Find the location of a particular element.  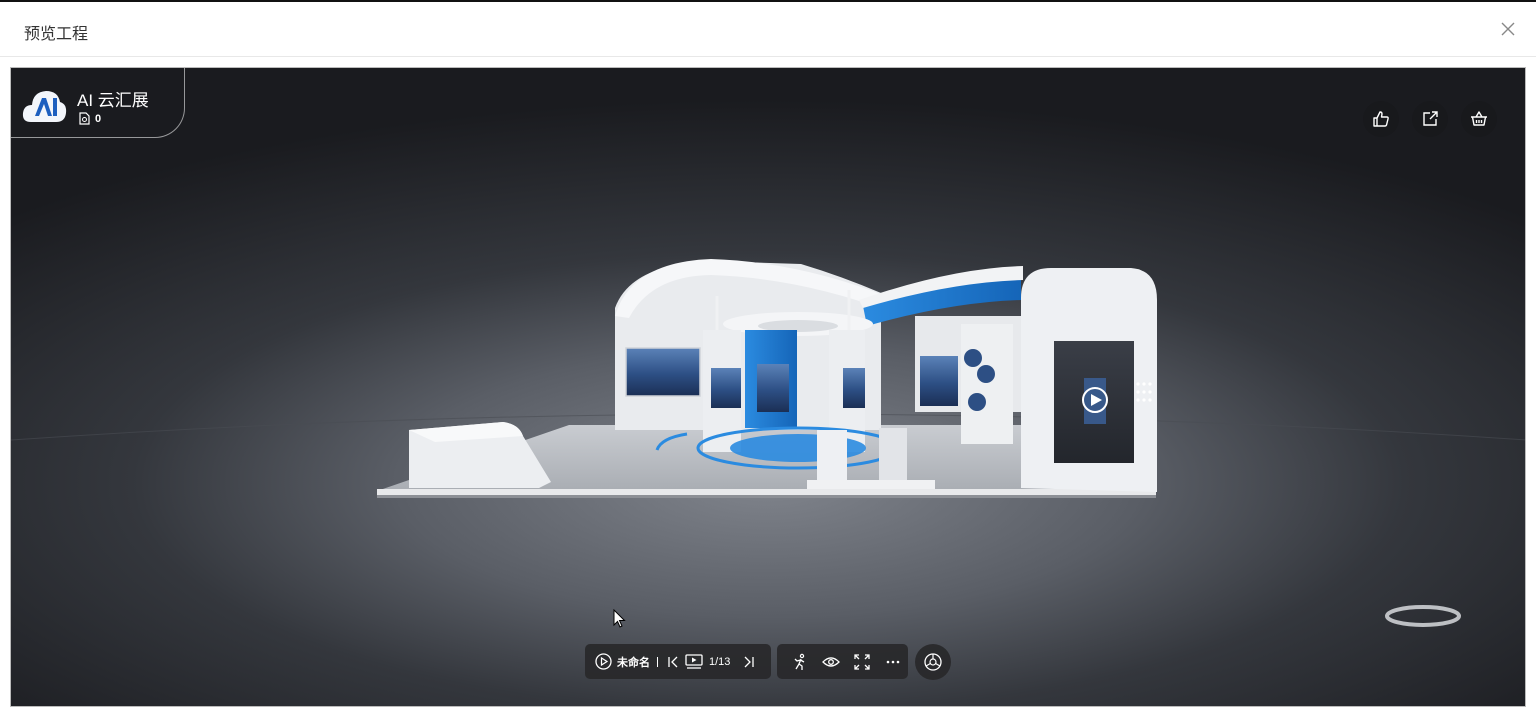

scene-list-icon is located at coordinates (694, 661).